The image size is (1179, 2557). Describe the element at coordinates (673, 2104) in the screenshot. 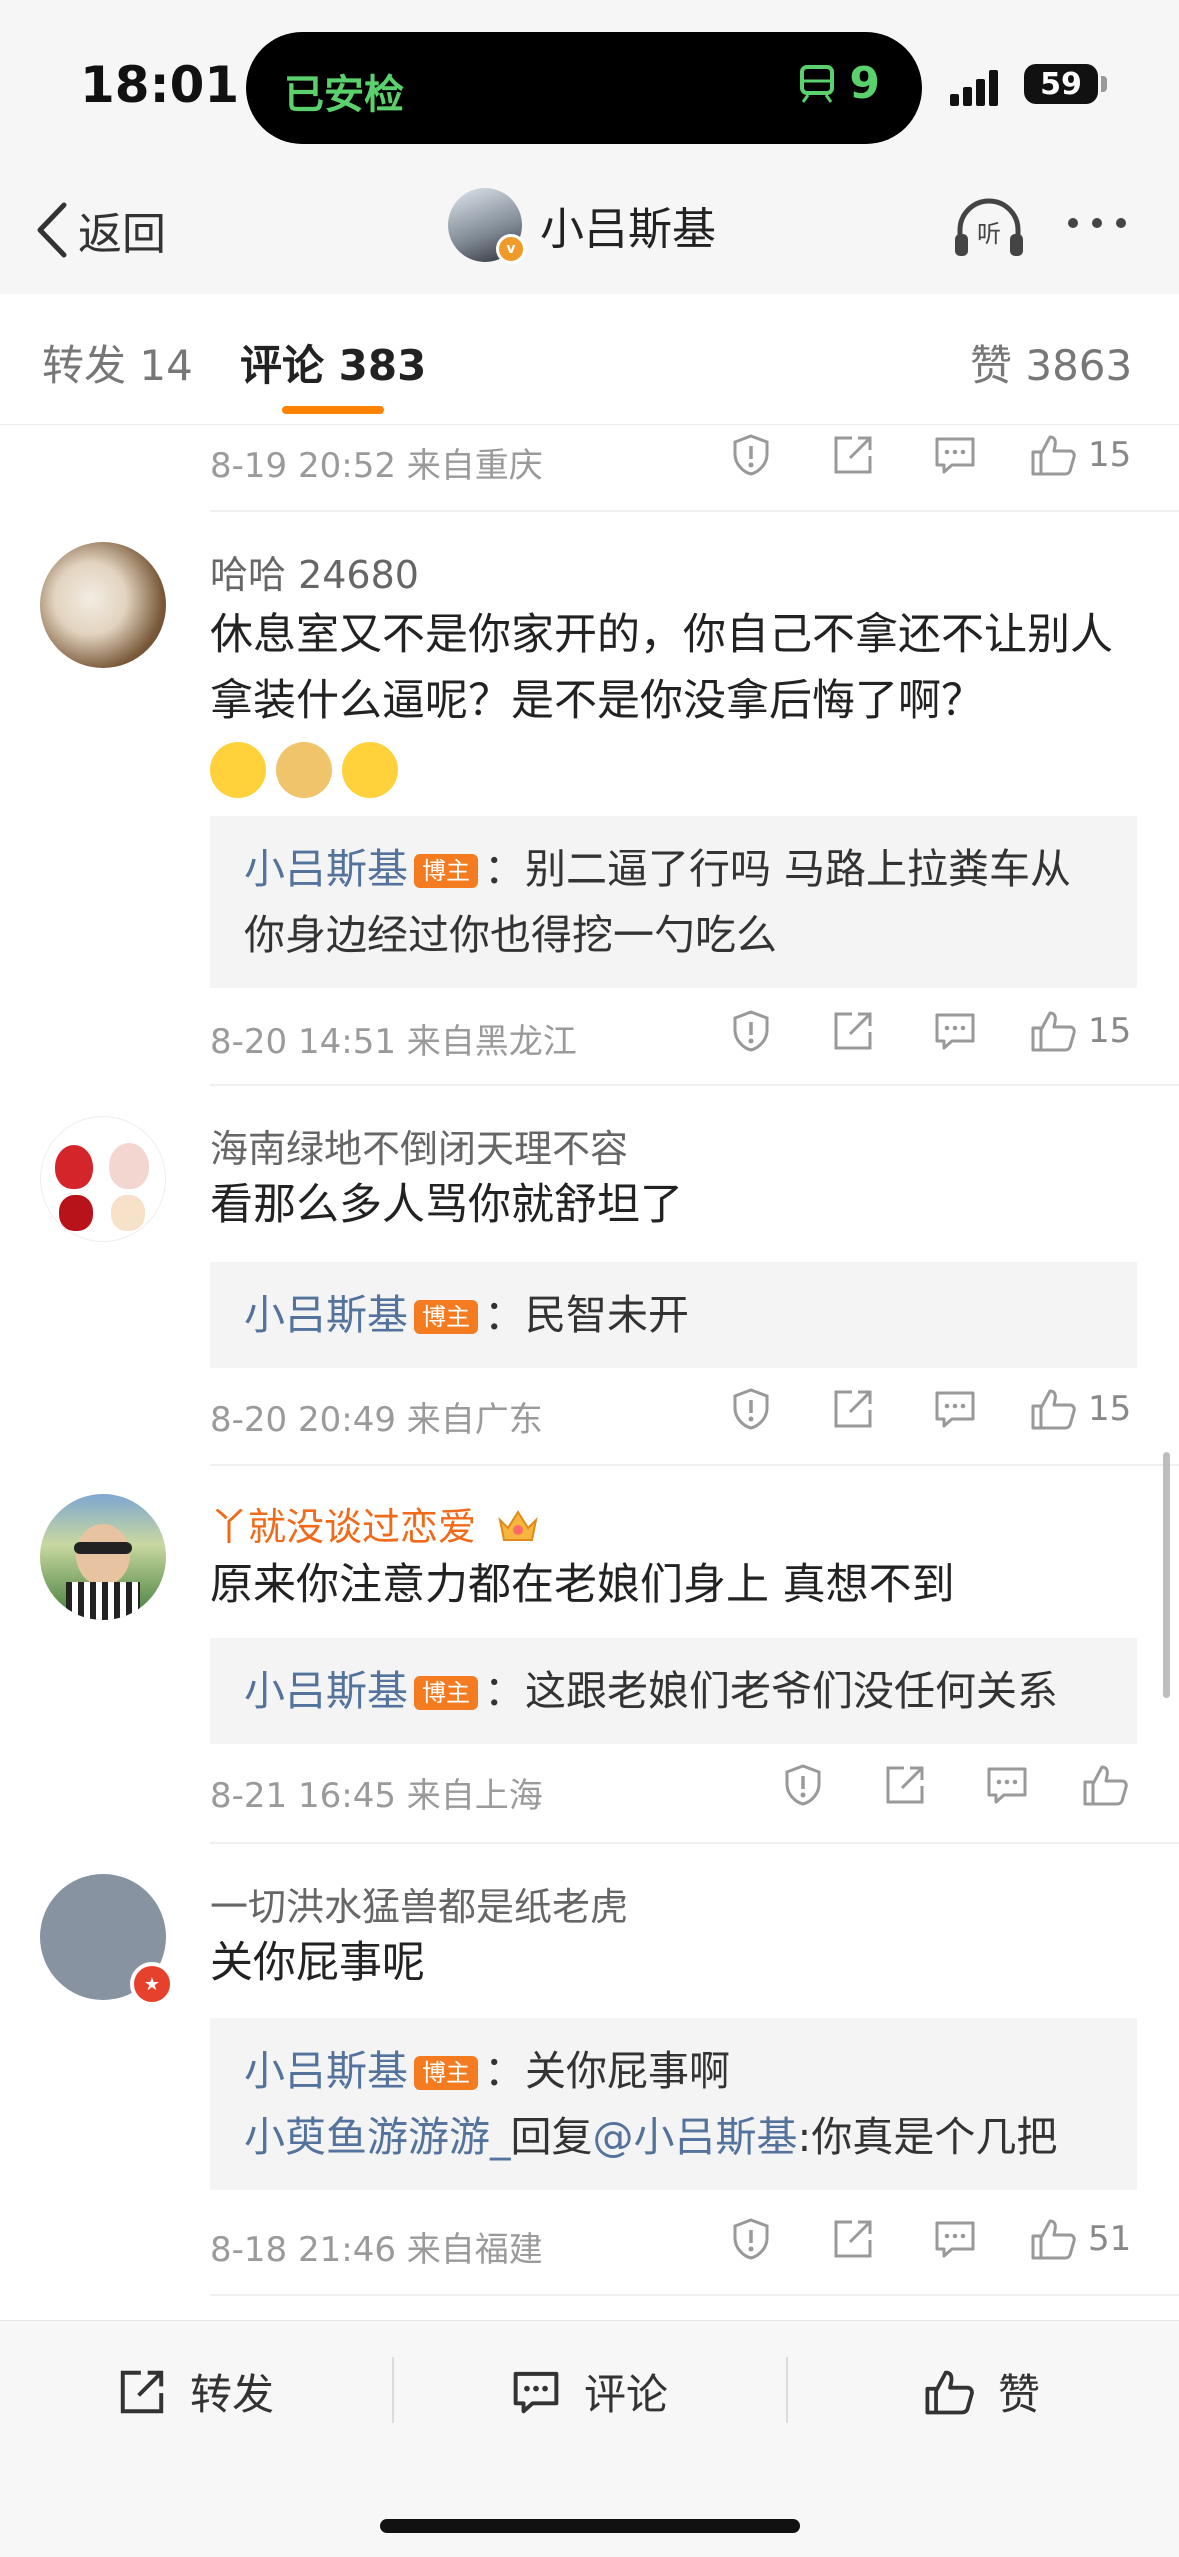

I see `reply-preview: 小吕斯基 博主 ：关你屁事啊 小萸鱼游游游_回复@小吕斯基:你真是个几把` at that location.